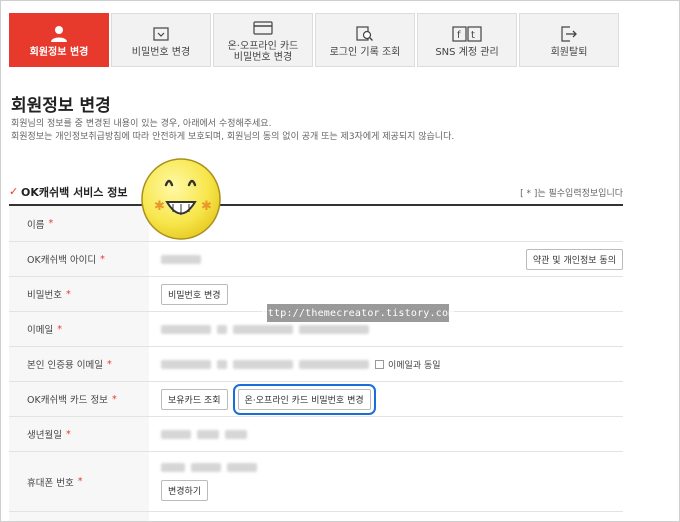  I want to click on auth-email-field: 이메일과 동일, so click(386, 364).